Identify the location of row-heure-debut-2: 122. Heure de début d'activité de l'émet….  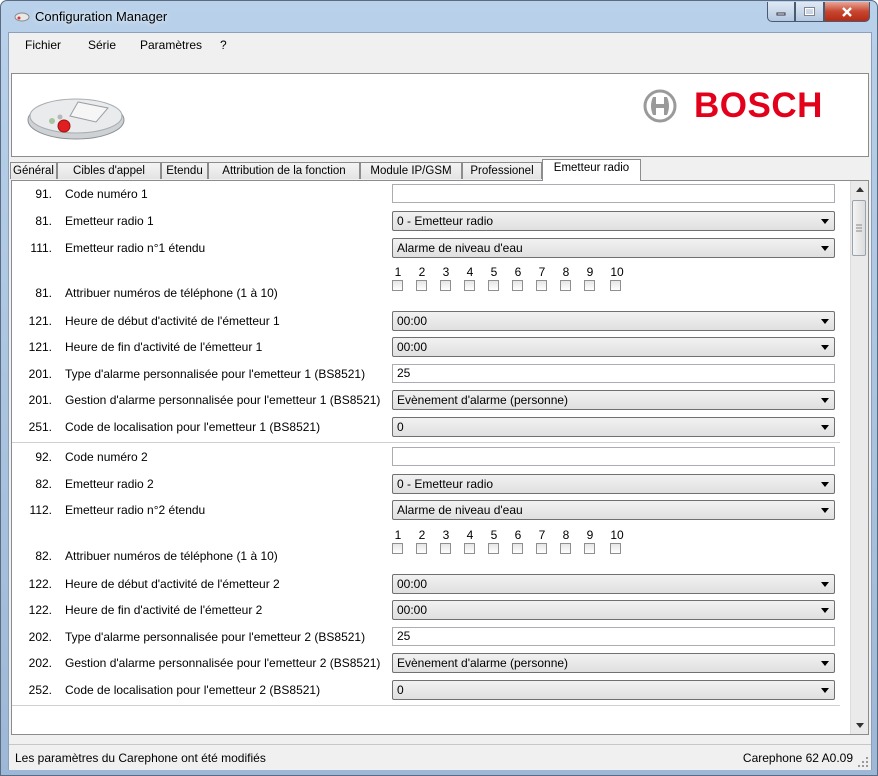
(426, 584).